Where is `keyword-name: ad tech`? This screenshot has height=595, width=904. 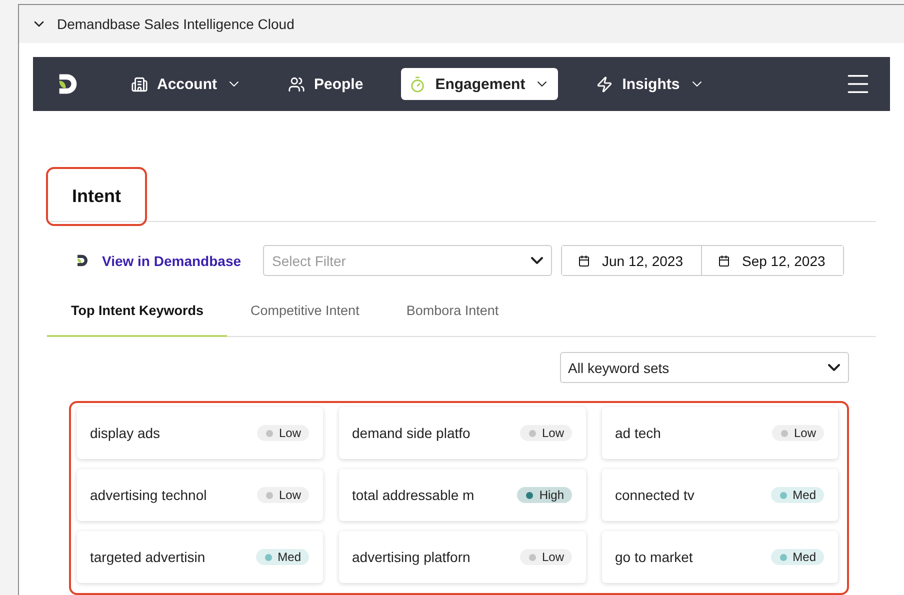 keyword-name: ad tech is located at coordinates (638, 433).